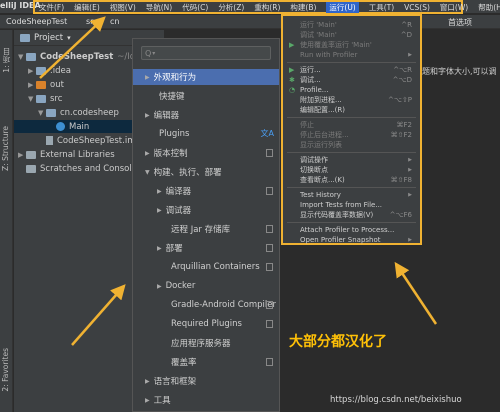 This screenshot has width=500, height=412. What do you see at coordinates (353, 45) in the screenshot?
I see `run-menu-item: ▶ 使用覆盖率运行 'Main'` at bounding box center [353, 45].